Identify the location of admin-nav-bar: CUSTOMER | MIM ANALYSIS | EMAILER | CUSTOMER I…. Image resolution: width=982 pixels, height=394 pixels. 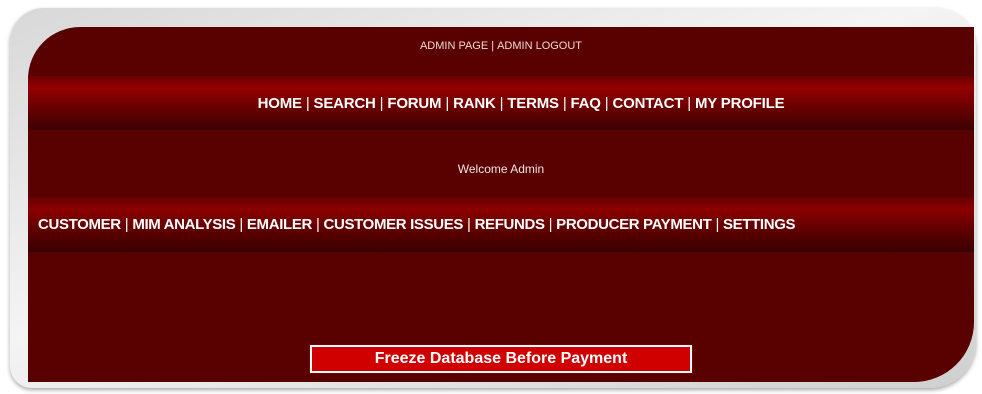
(501, 224).